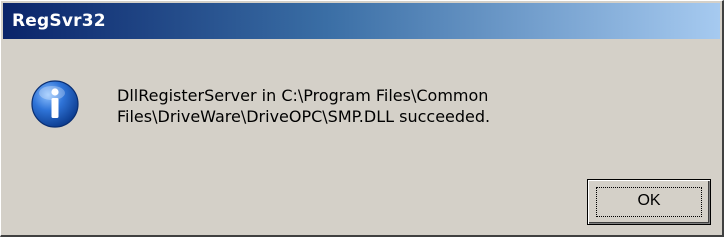  I want to click on ok-button: OK, so click(649, 202).